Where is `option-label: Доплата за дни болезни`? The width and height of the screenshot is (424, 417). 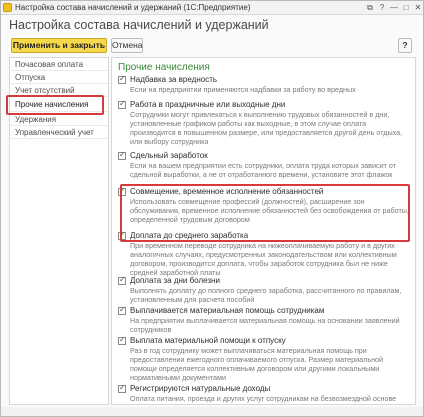 option-label: Доплата за дни болезни is located at coordinates (175, 280).